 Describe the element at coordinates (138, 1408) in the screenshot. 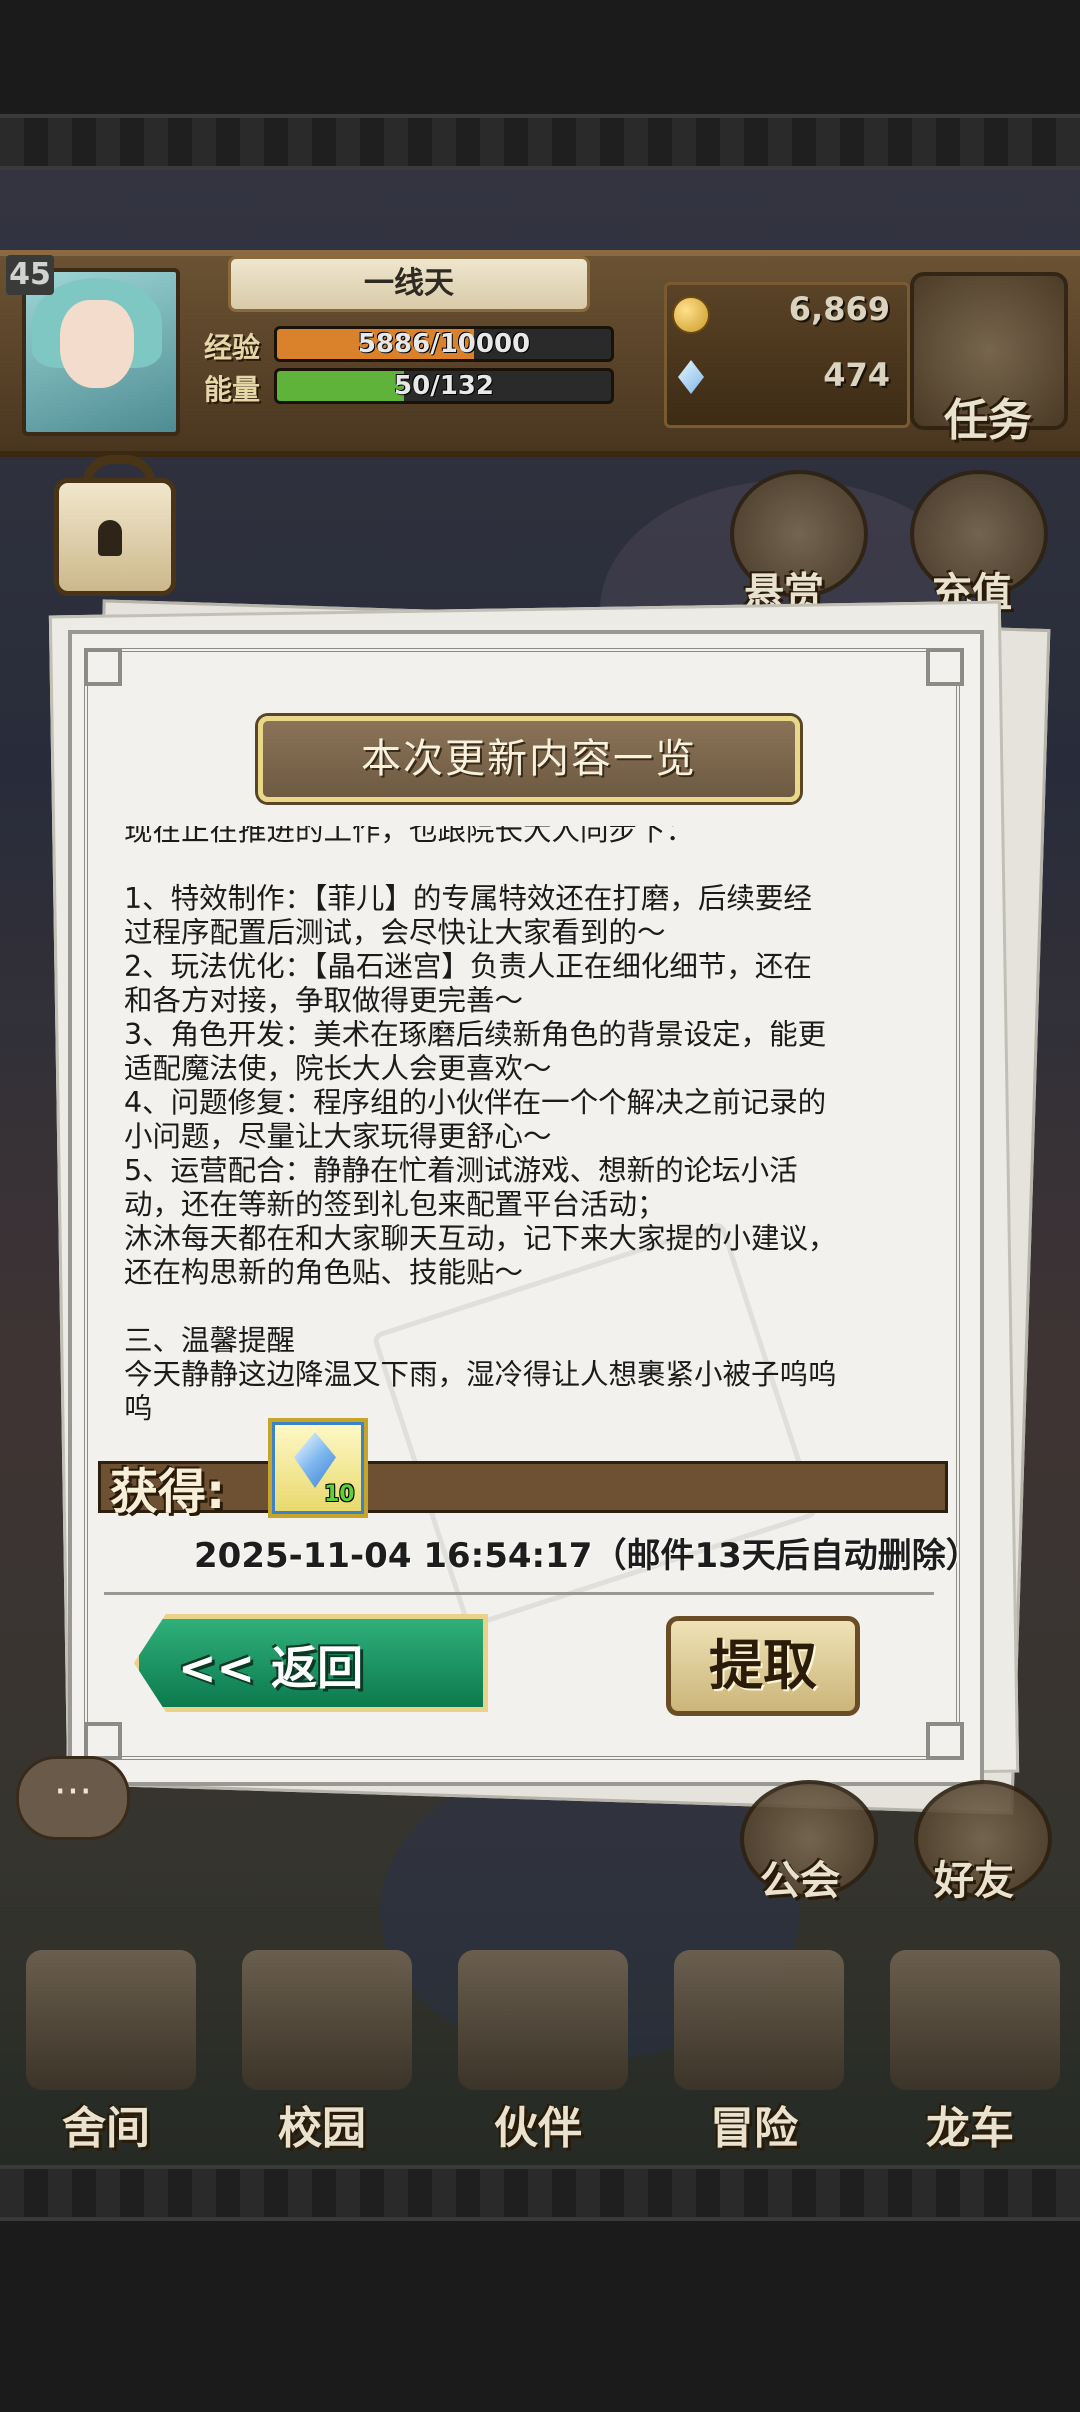

I see `mail-line: 呜` at that location.